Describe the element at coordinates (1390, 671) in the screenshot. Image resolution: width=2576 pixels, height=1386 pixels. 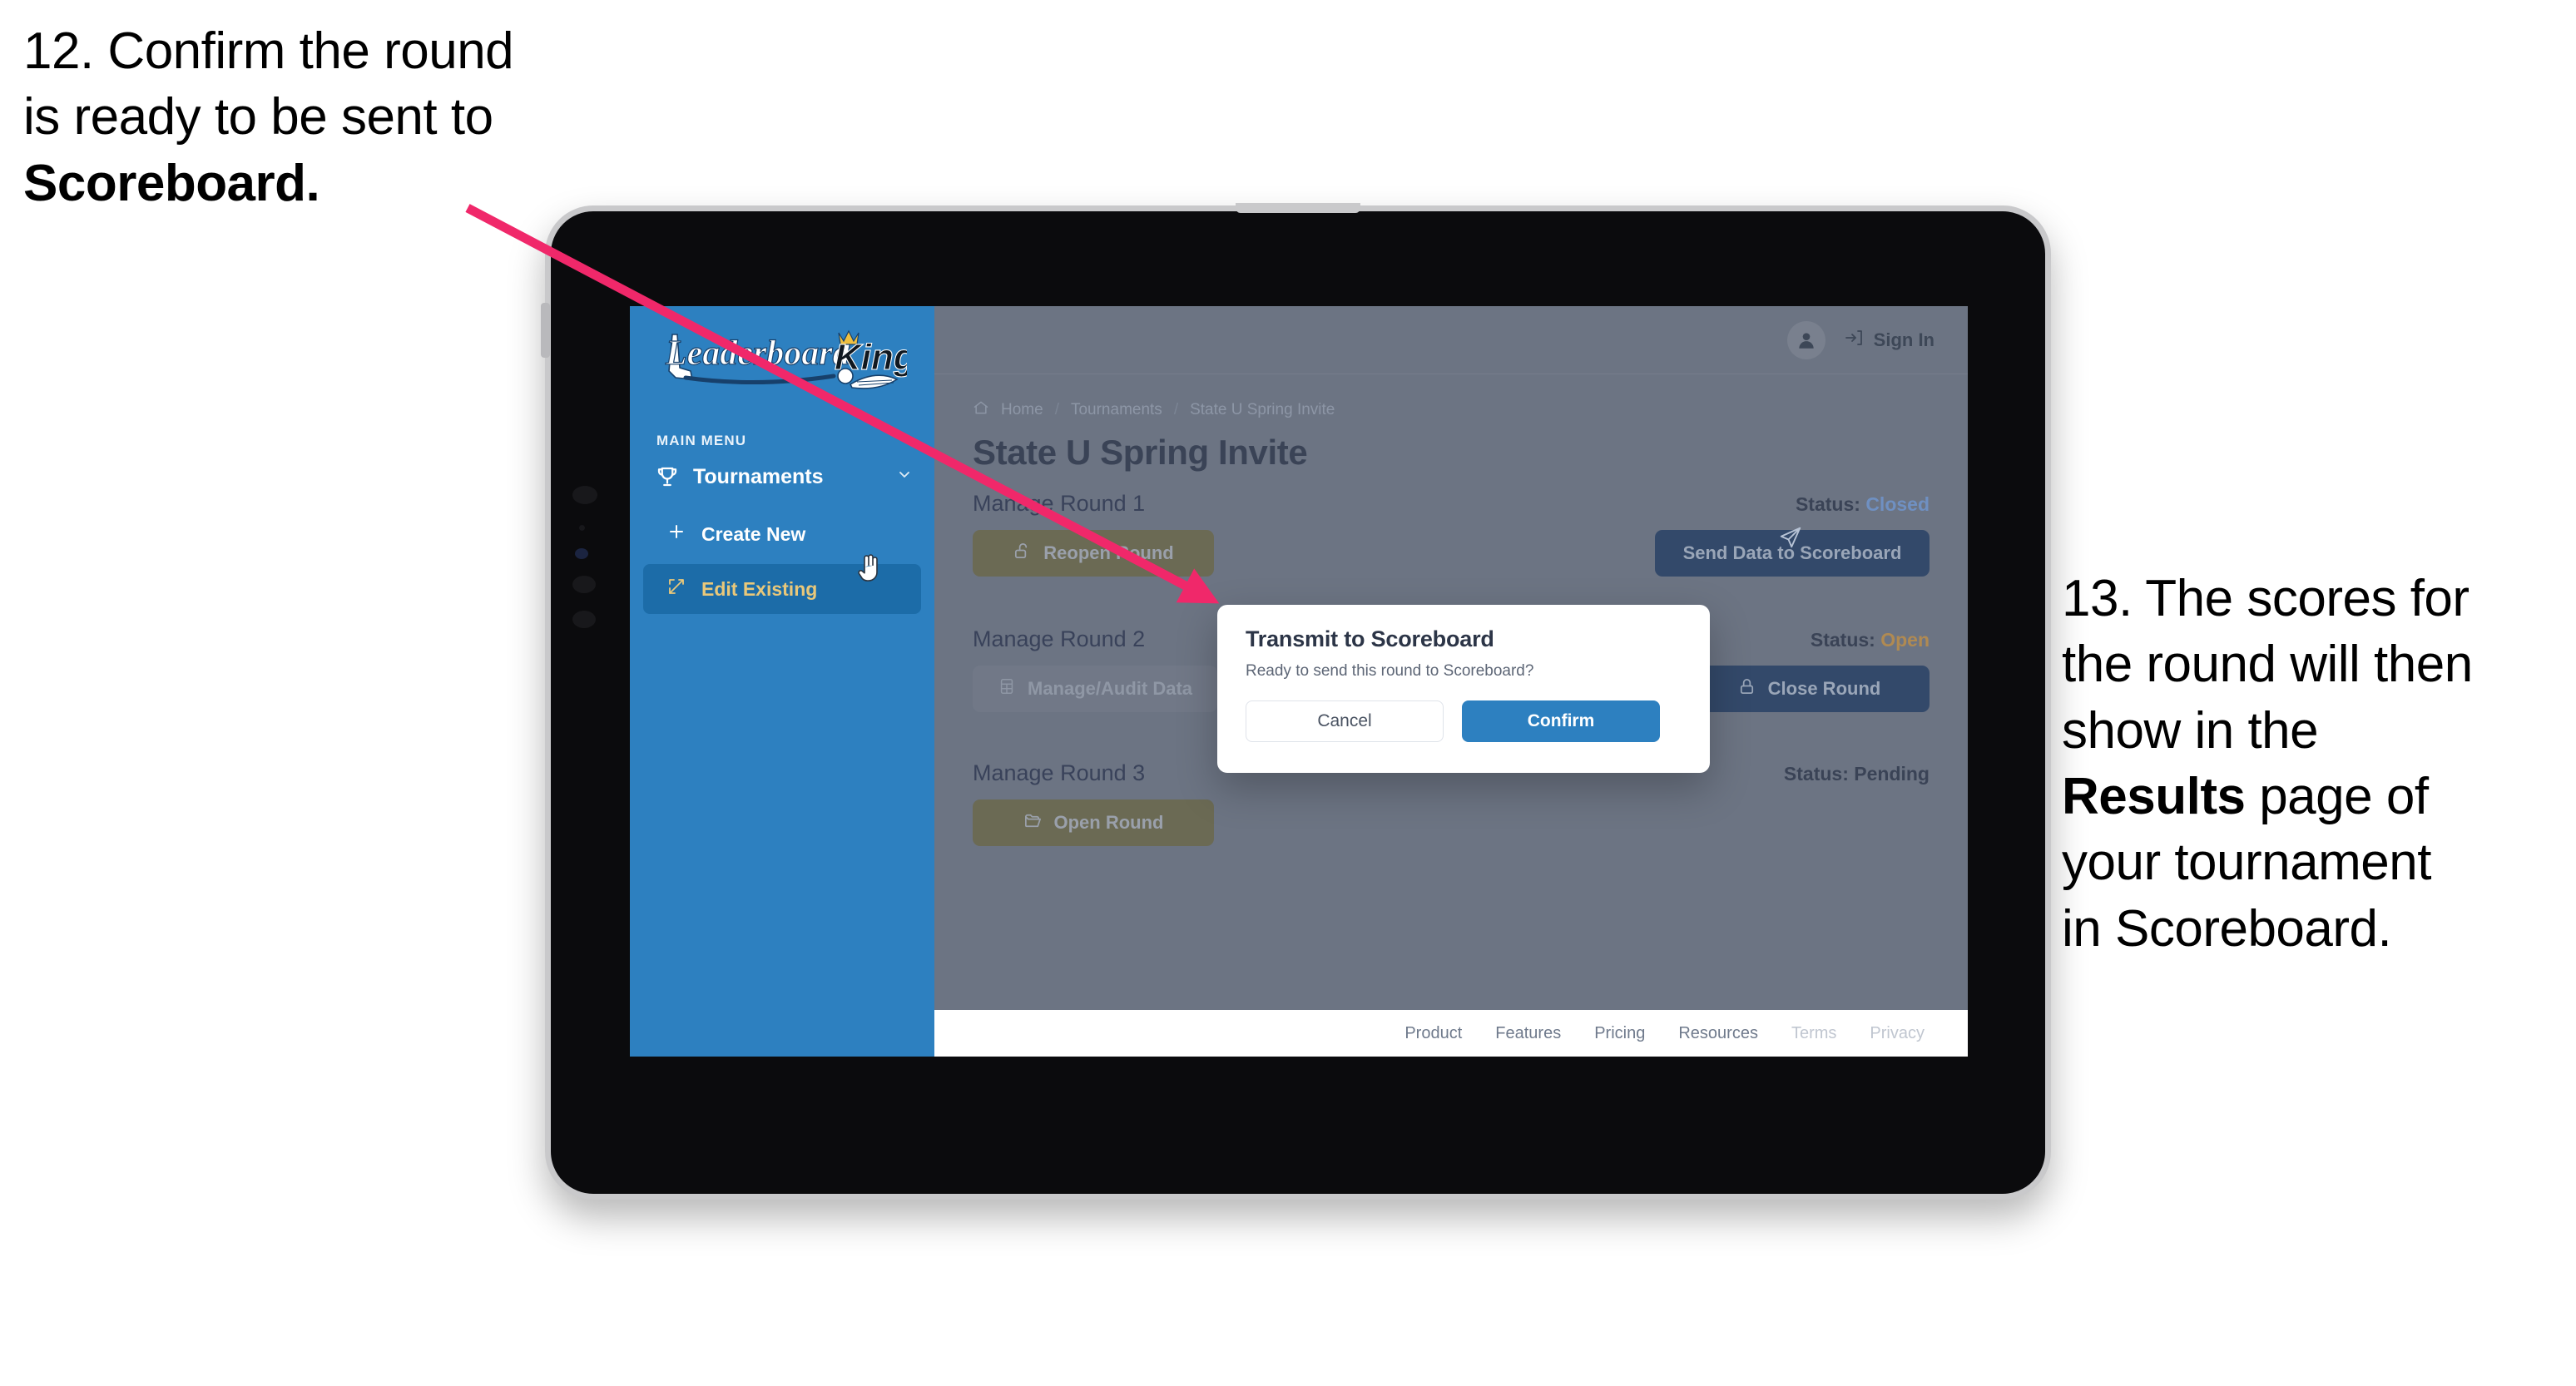
I see `modal-message: Ready to send this round to Scoreboard?` at that location.